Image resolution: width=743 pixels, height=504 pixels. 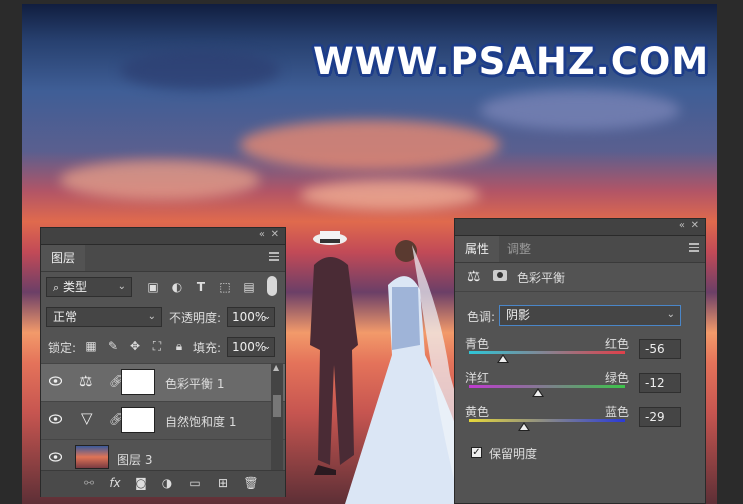 What do you see at coordinates (163, 258) in the screenshot?
I see `layers-tab-row: 图层` at bounding box center [163, 258].